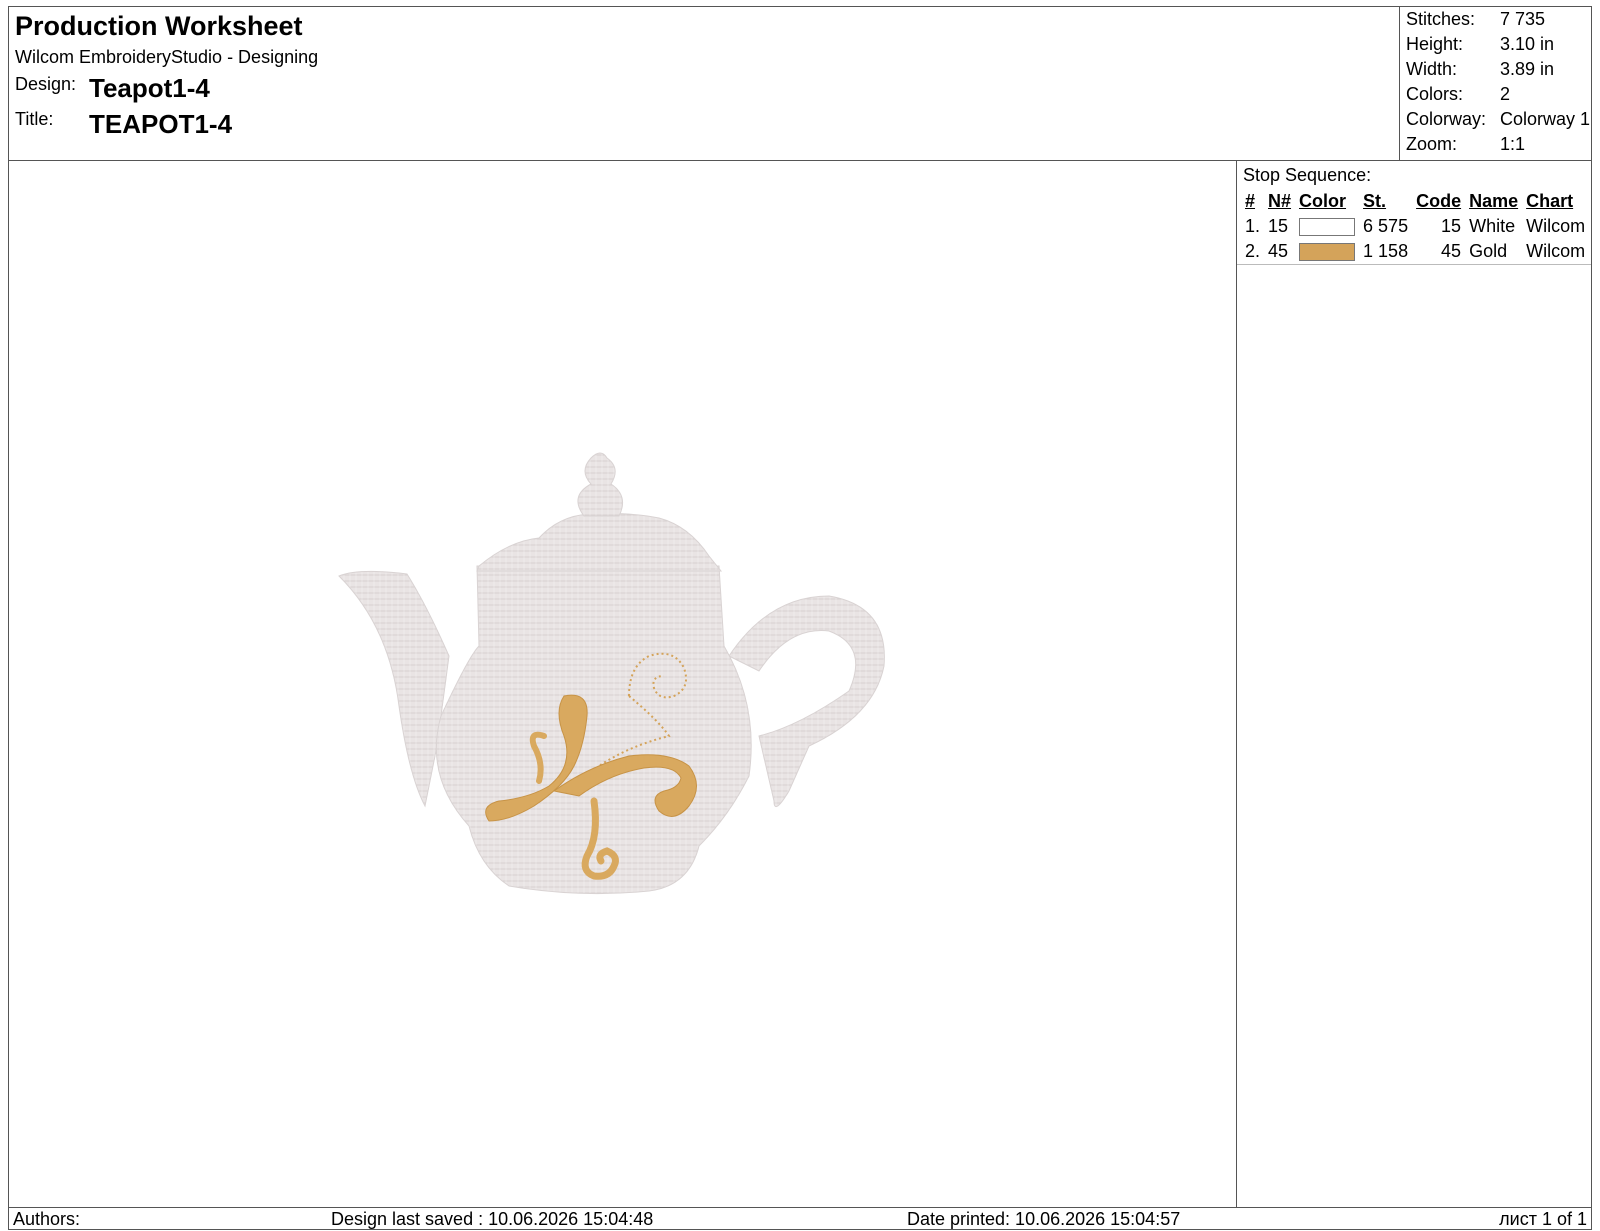 The image size is (1600, 1231). I want to click on row-code: 15, so click(1451, 226).